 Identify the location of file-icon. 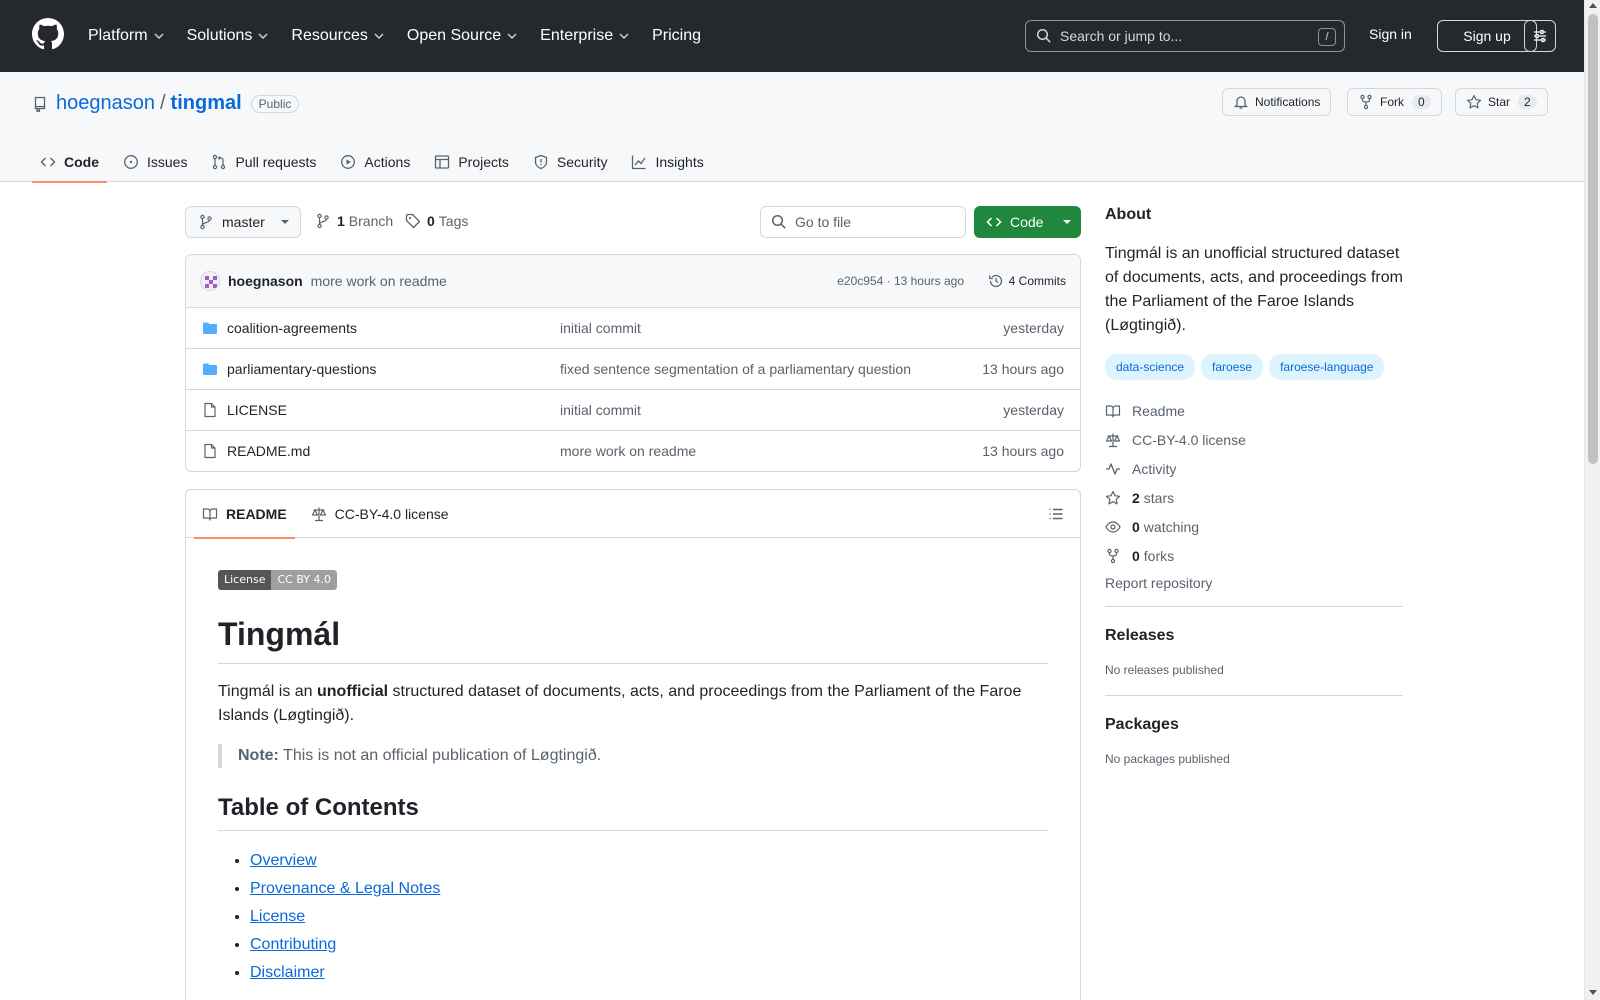
(210, 410).